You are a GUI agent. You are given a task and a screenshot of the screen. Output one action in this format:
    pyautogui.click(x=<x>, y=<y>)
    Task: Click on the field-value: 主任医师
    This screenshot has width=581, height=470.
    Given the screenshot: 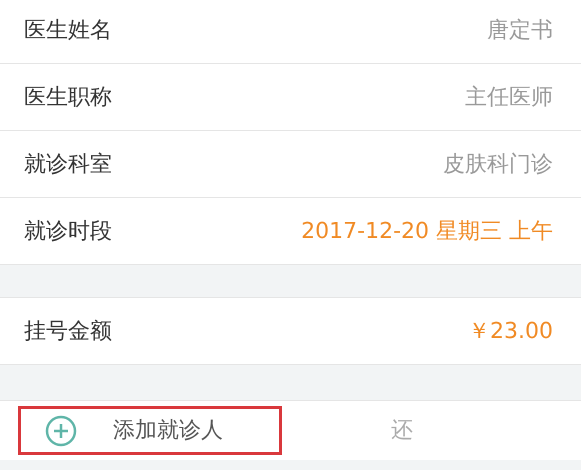 What is the action you would take?
    pyautogui.click(x=509, y=98)
    